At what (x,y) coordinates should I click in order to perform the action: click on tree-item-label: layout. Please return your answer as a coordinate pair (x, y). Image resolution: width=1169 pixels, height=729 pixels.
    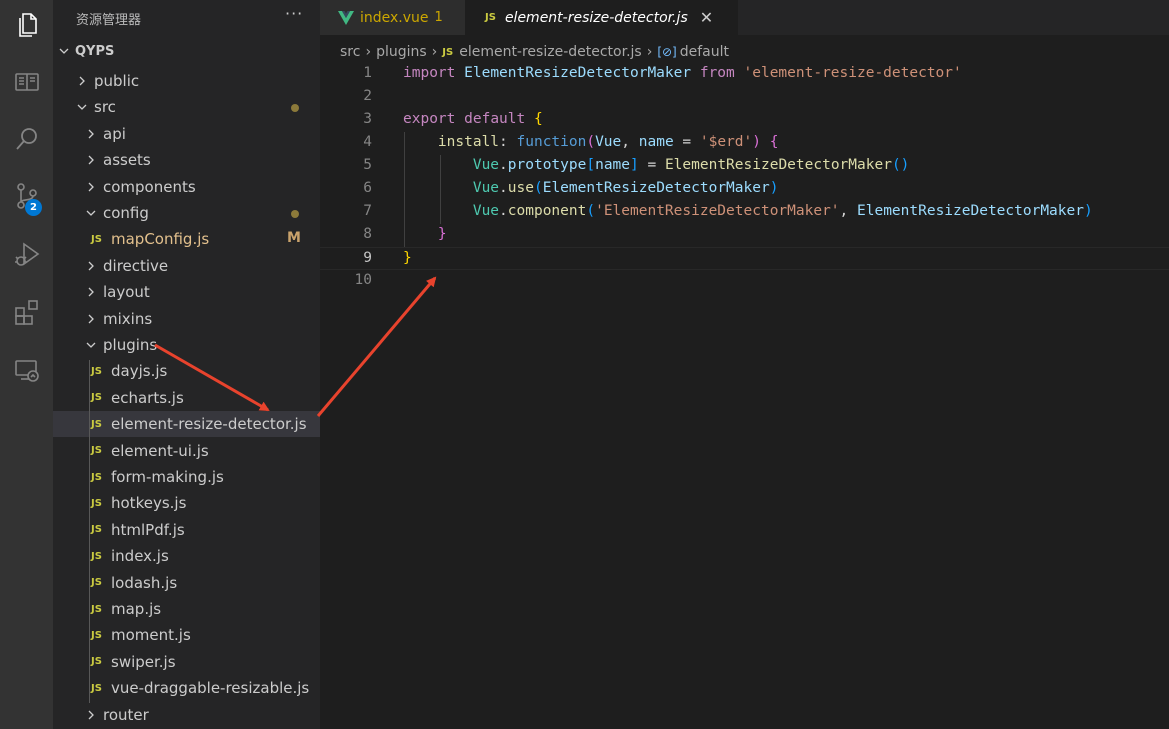
    Looking at the image, I should click on (126, 292).